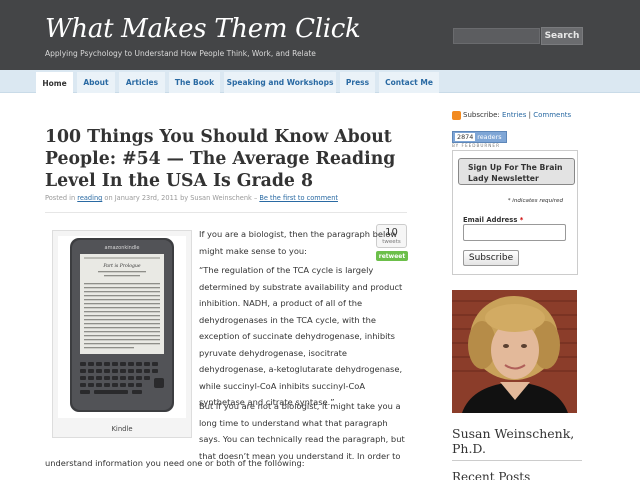  What do you see at coordinates (496, 36) in the screenshot?
I see `search-input` at bounding box center [496, 36].